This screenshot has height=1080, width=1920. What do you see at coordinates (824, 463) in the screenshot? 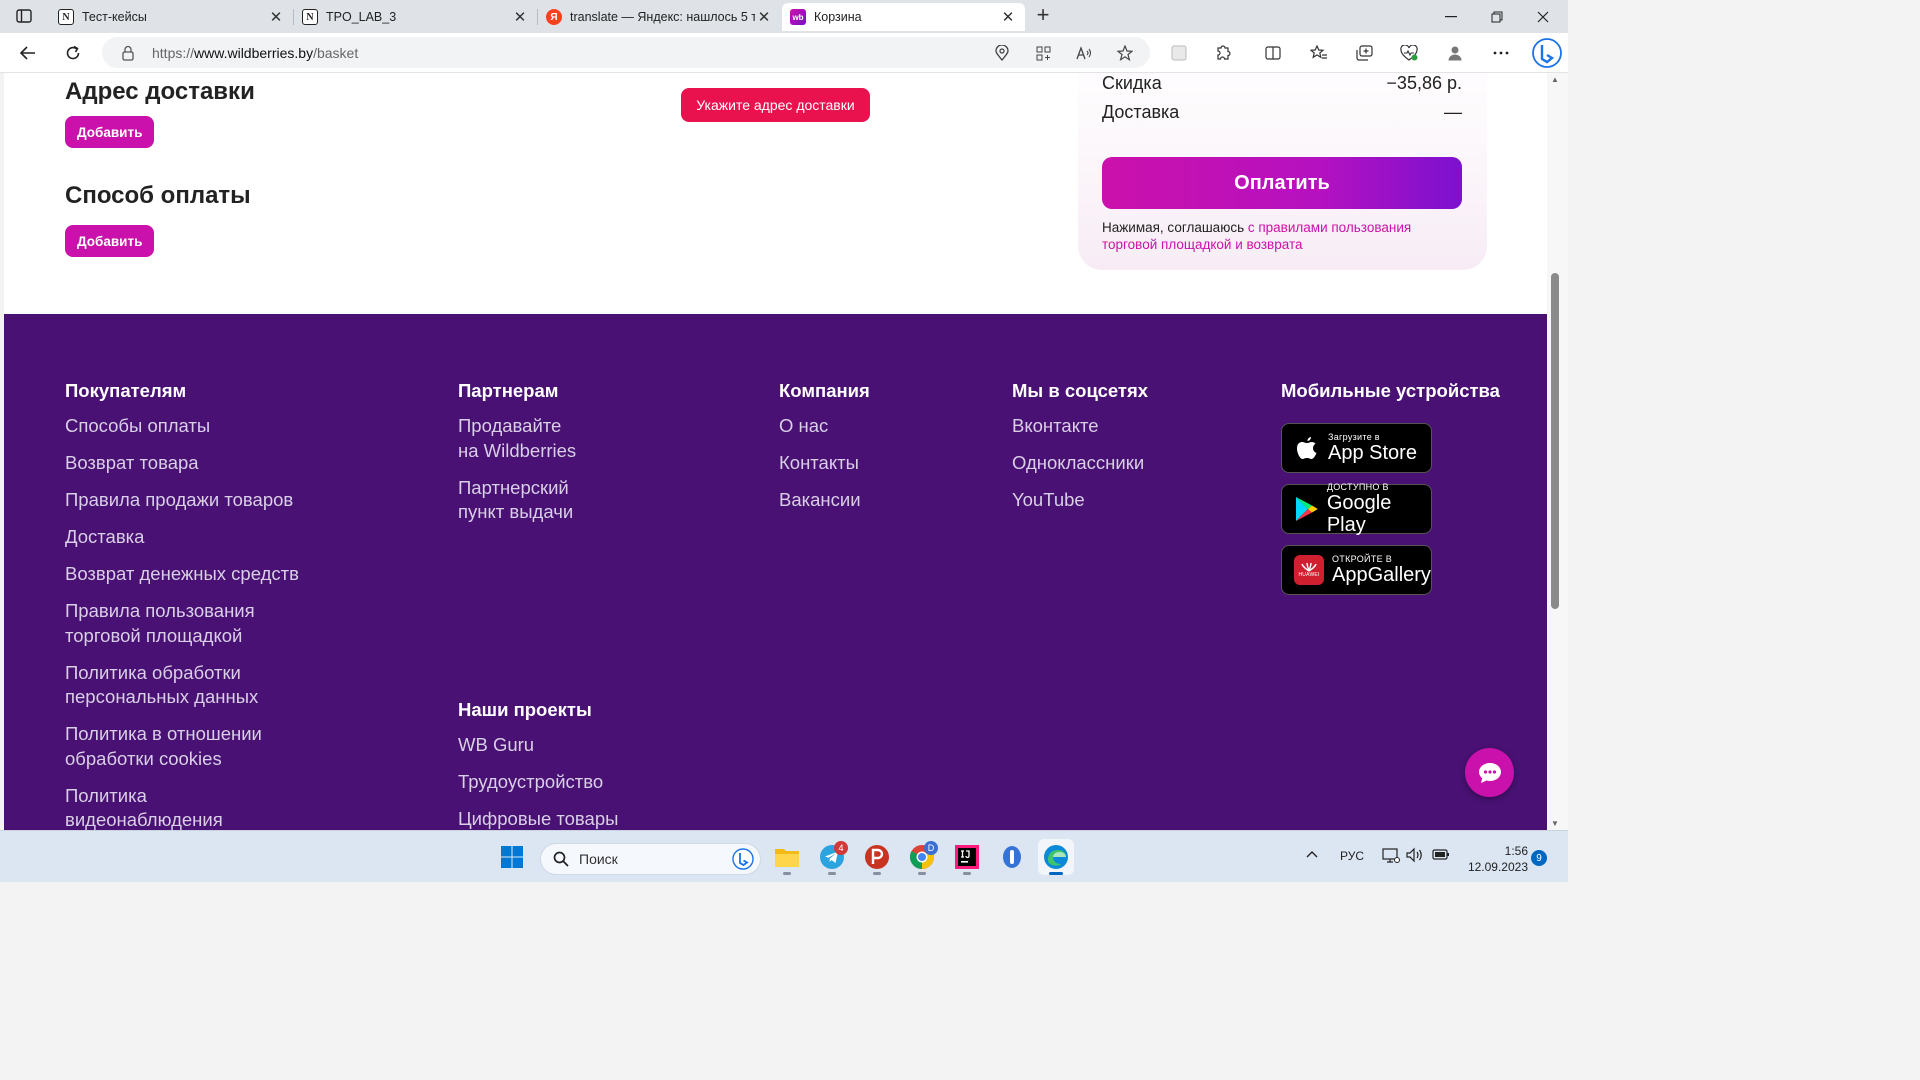
I see `footer-link-contacts: Контакты` at bounding box center [824, 463].